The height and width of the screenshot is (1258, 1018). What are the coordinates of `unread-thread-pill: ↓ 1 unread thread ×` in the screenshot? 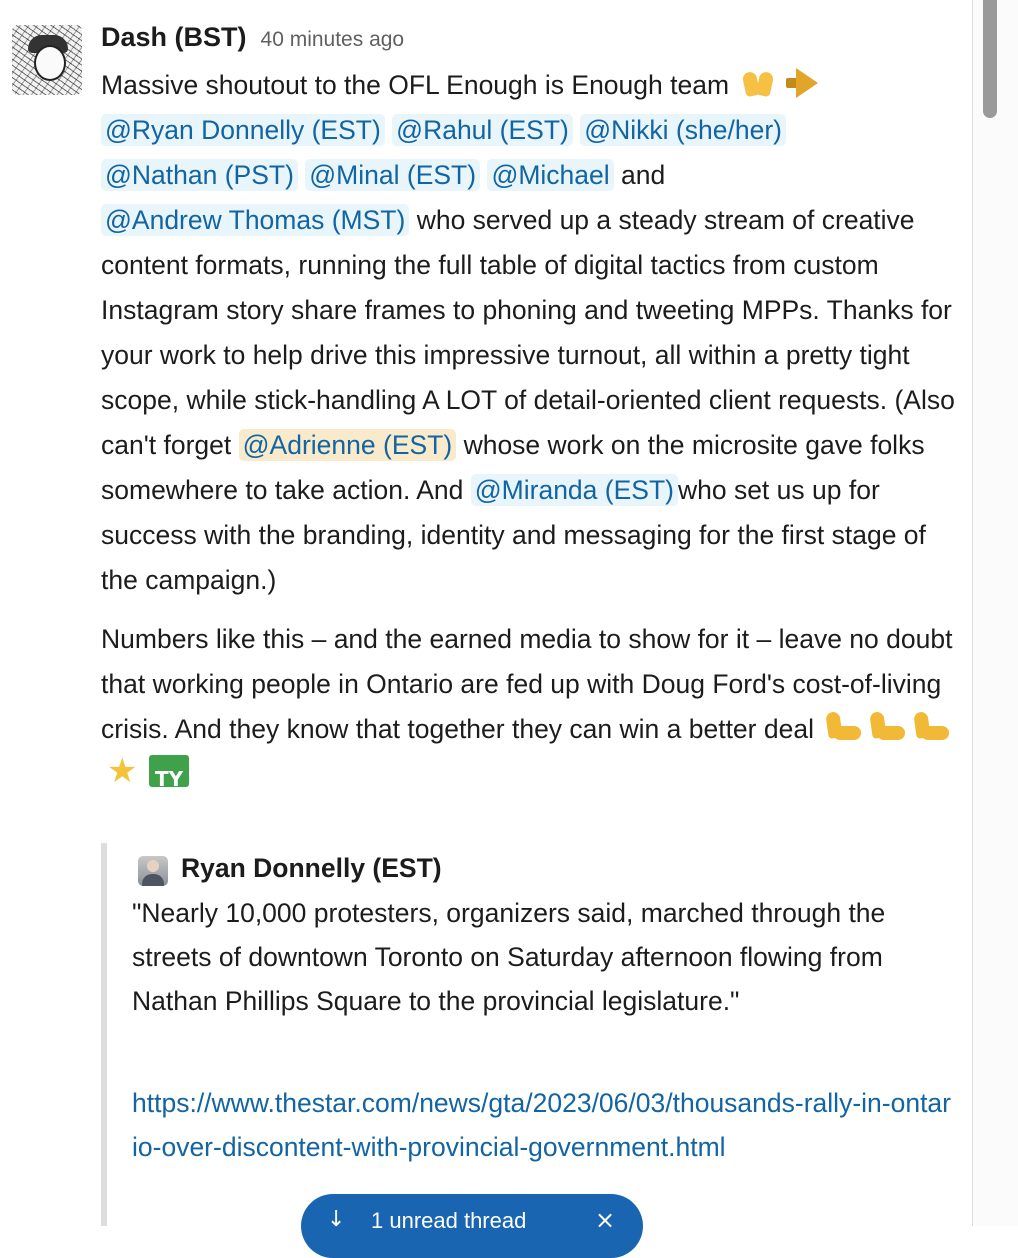 It's located at (472, 1226).